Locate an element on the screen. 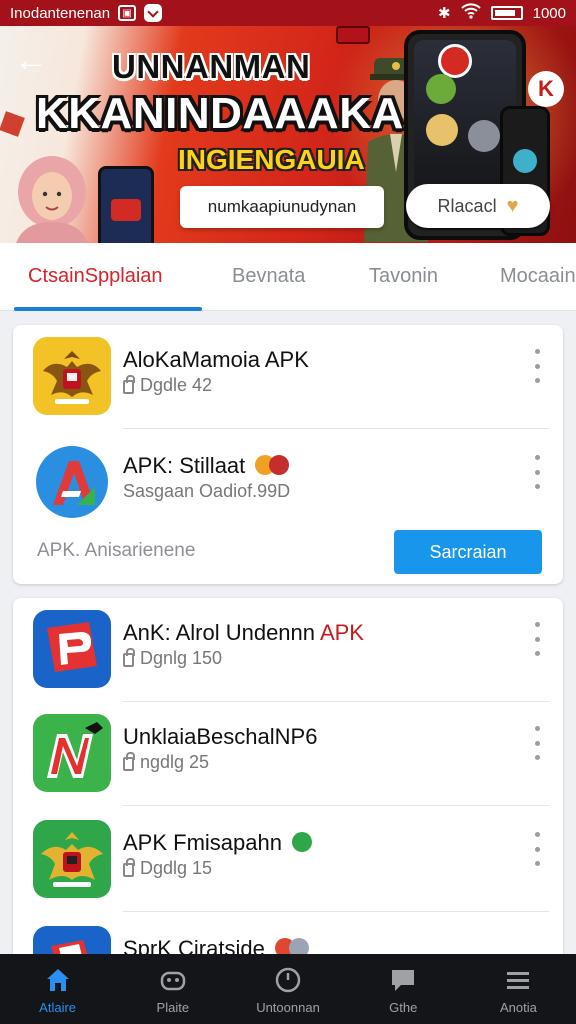 The width and height of the screenshot is (576, 1024). app-meta: Dgdle 42 is located at coordinates (168, 385).